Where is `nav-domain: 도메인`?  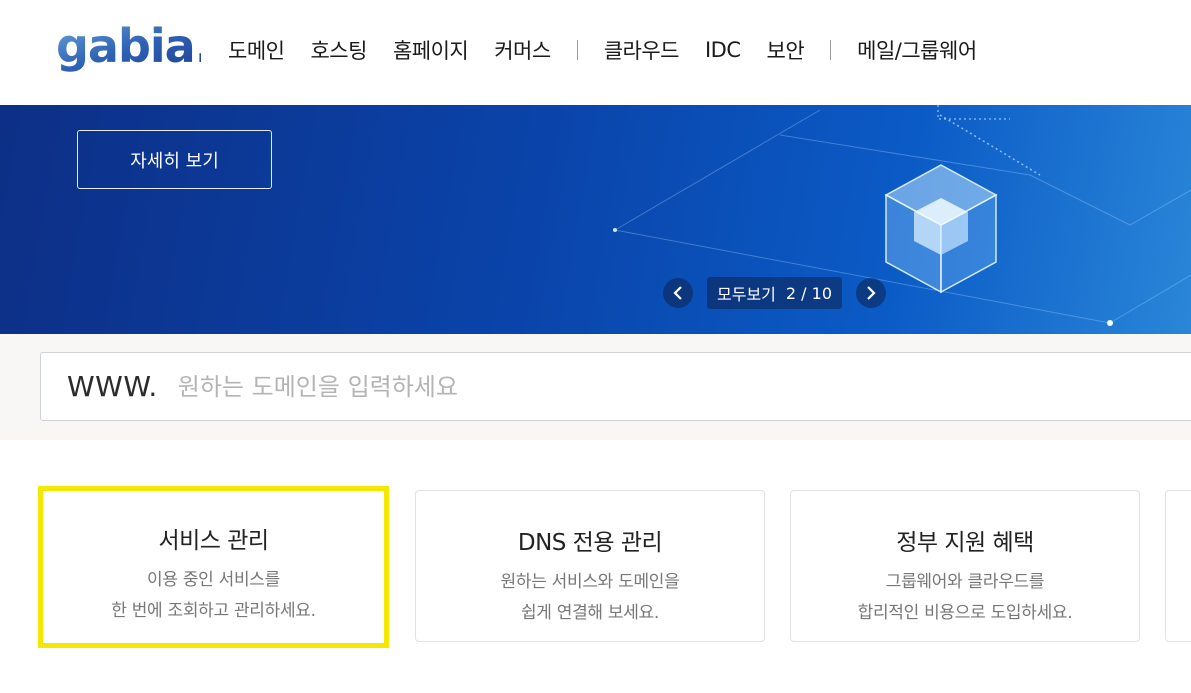 nav-domain: 도메인 is located at coordinates (256, 50).